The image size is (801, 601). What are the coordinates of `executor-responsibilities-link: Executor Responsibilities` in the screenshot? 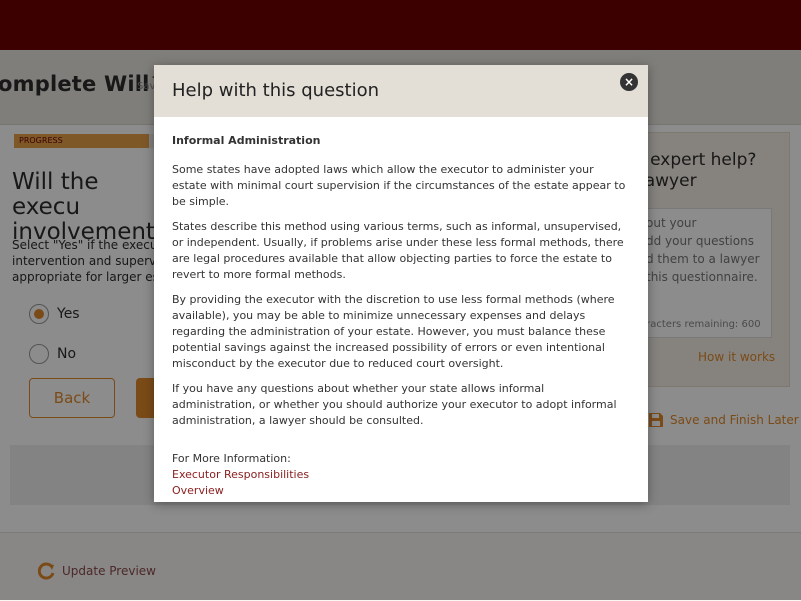 It's located at (401, 475).